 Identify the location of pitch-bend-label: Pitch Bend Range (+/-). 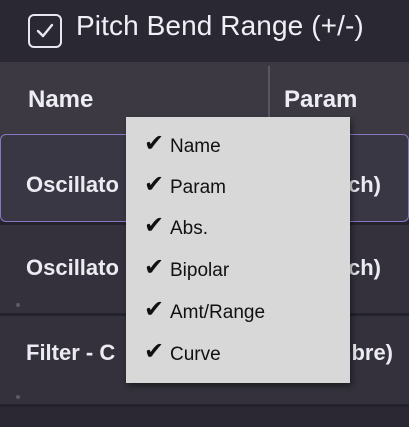
(220, 25).